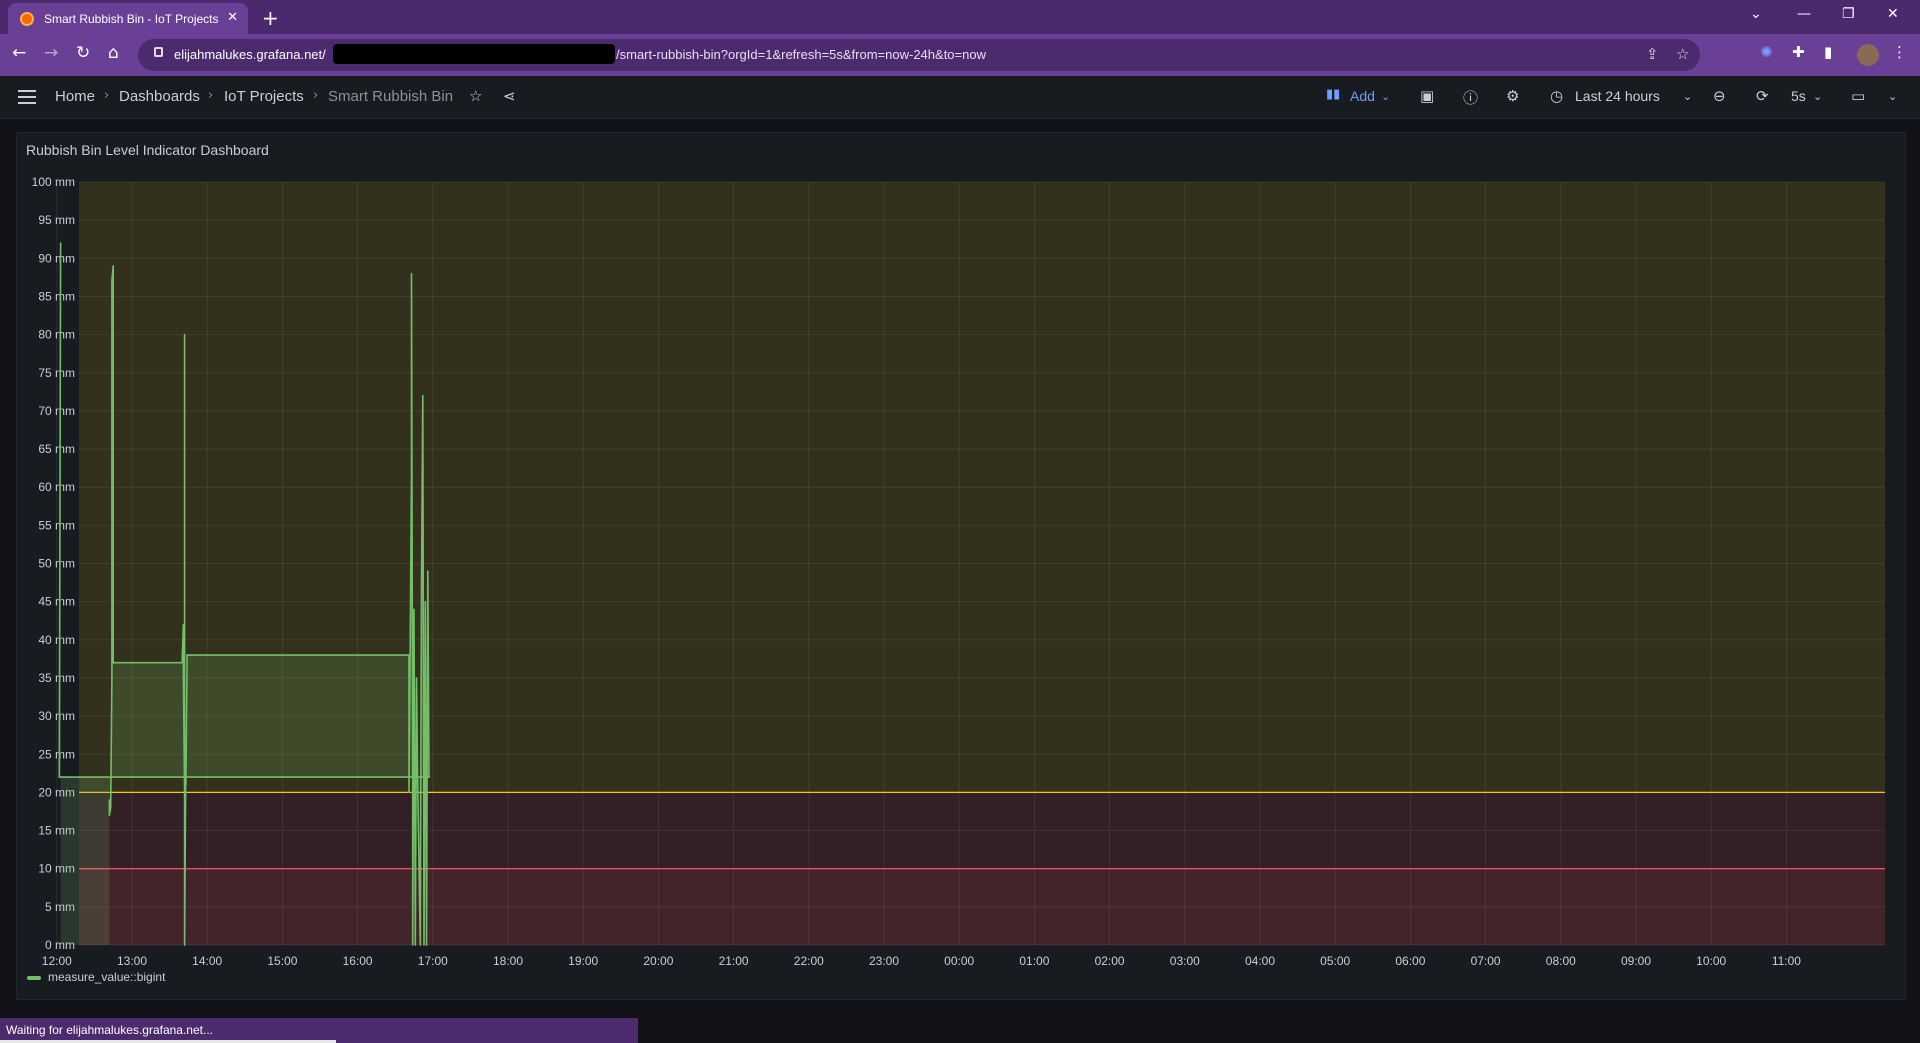  Describe the element at coordinates (1333, 94) in the screenshot. I see `add-panel-icon: ▮▮` at that location.